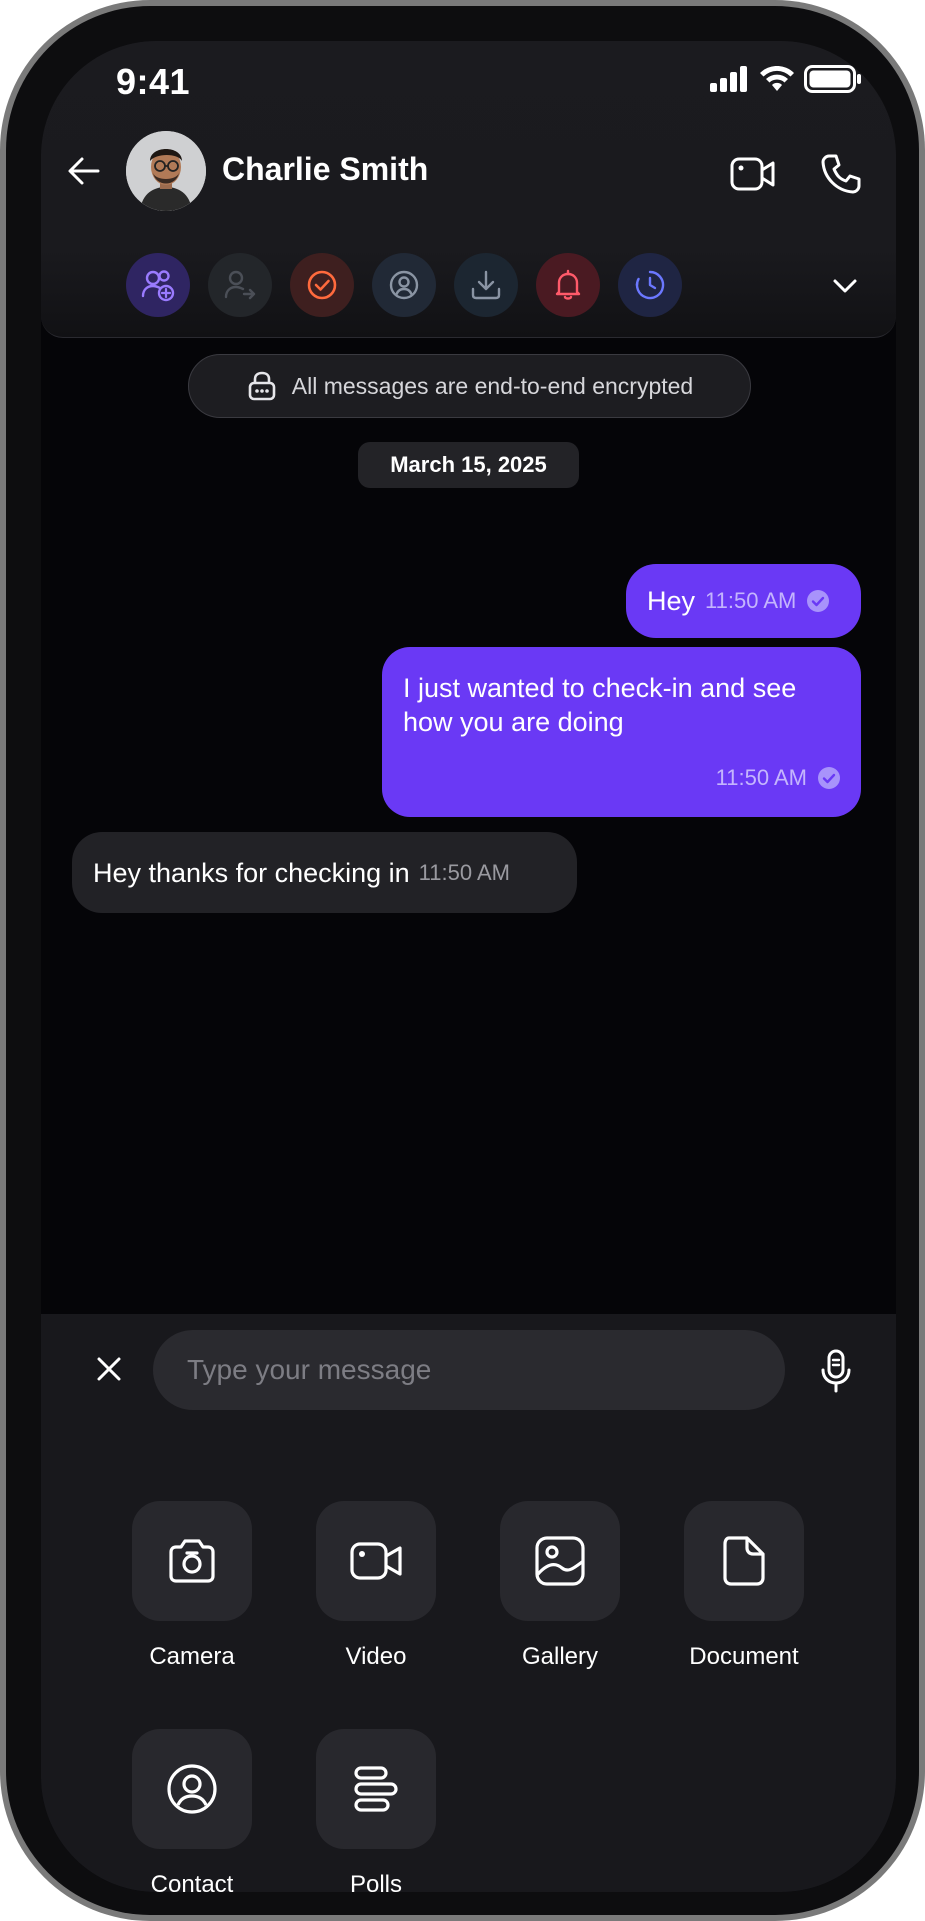 Image resolution: width=925 pixels, height=1921 pixels. What do you see at coordinates (262, 386) in the screenshot?
I see `lock-icon` at bounding box center [262, 386].